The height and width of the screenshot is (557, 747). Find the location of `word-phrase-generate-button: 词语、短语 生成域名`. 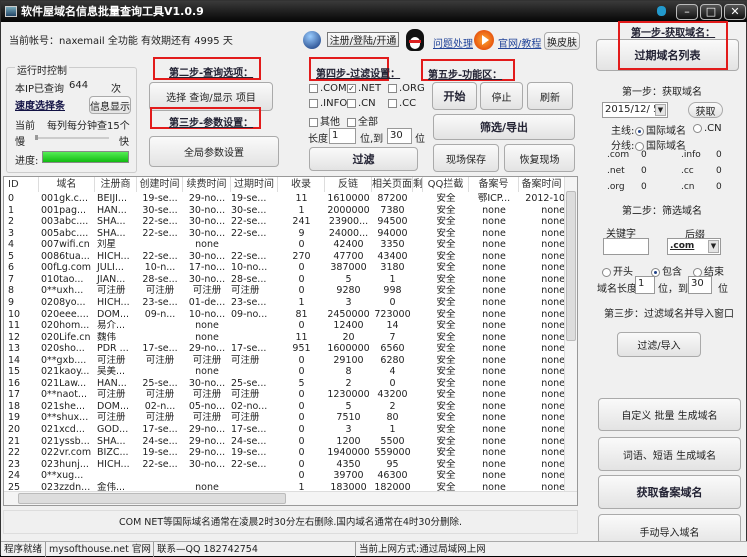

word-phrase-generate-button: 词语、短语 生成域名 is located at coordinates (669, 454).